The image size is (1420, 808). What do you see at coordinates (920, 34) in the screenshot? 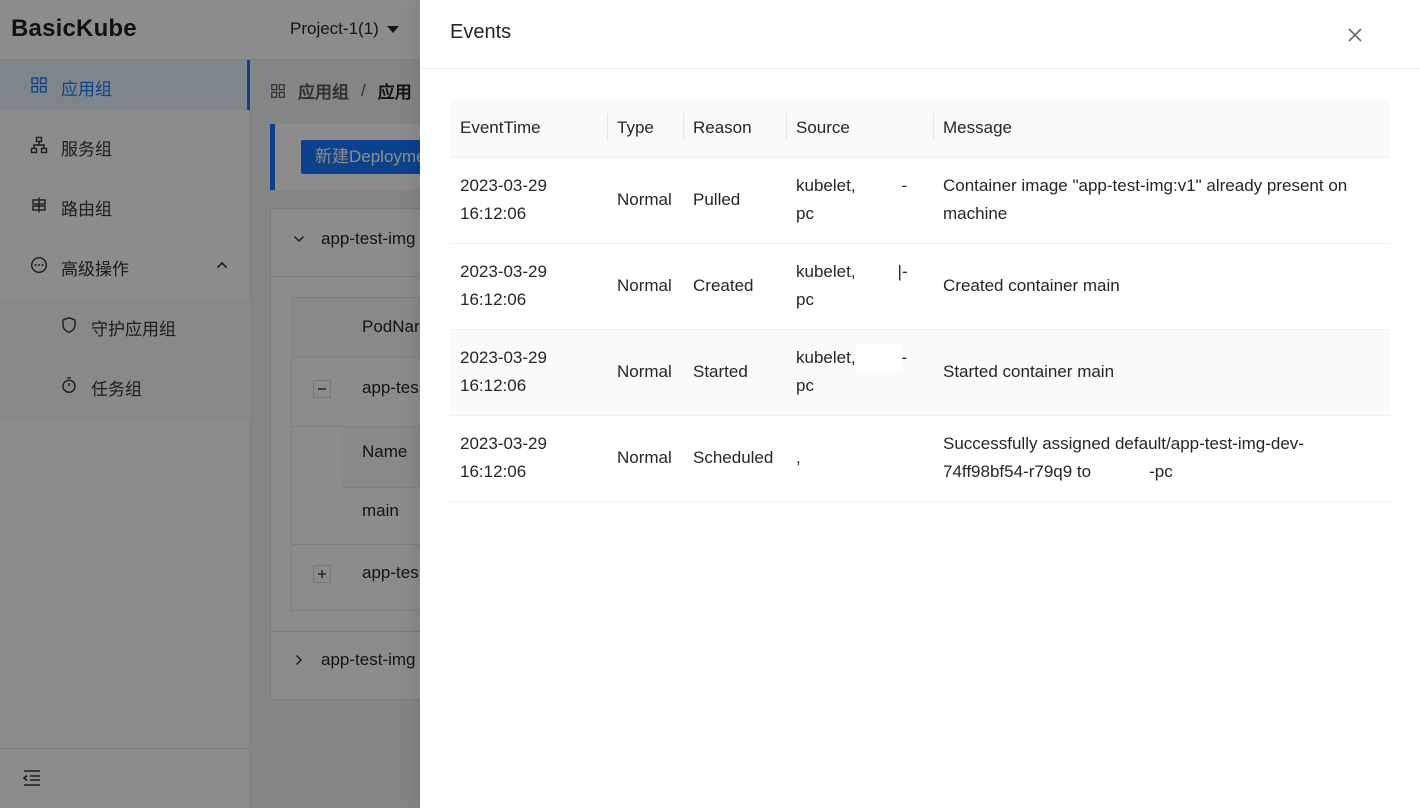
I see `drawer-header: Events` at bounding box center [920, 34].